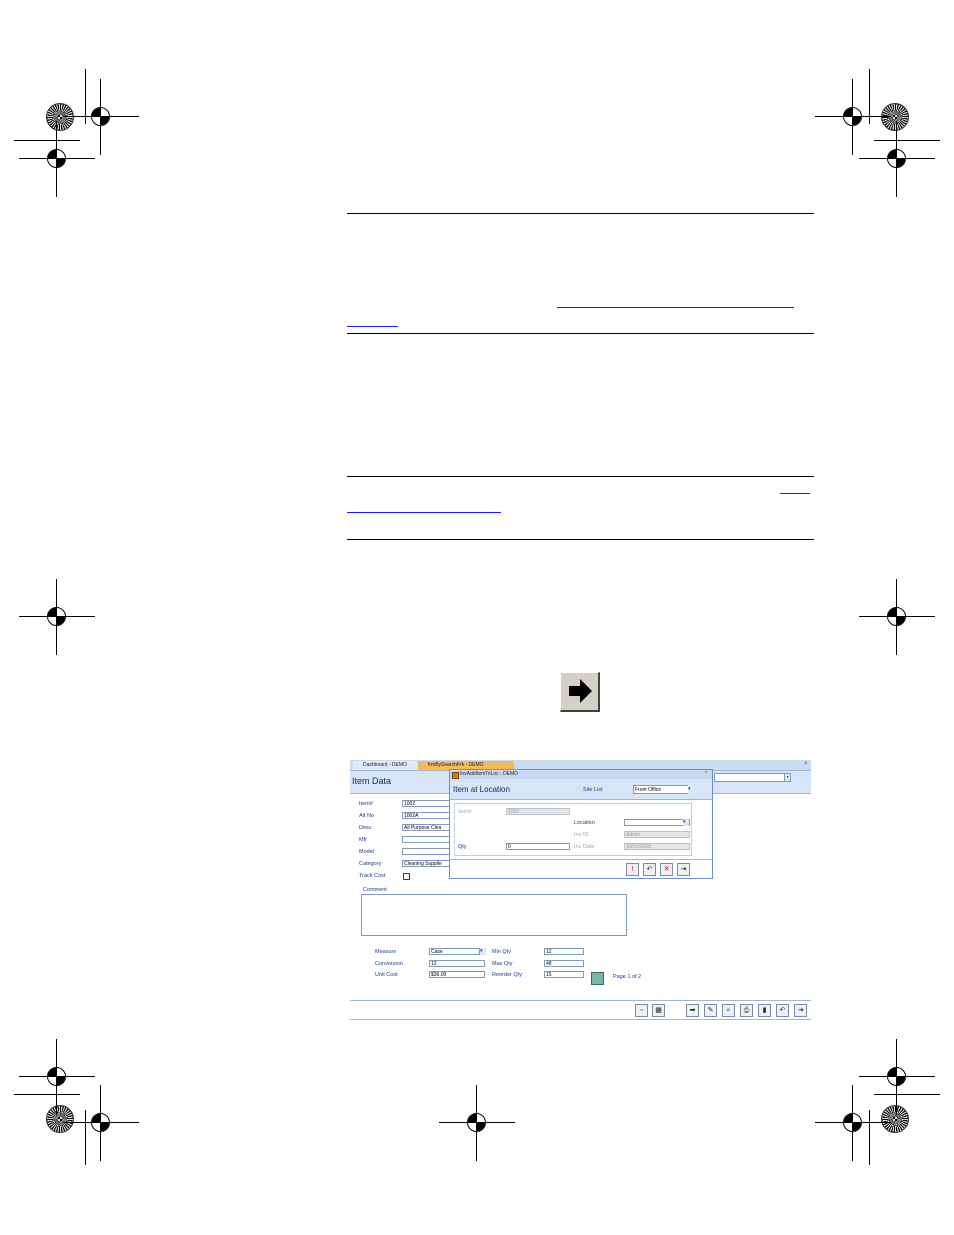  What do you see at coordinates (365, 828) in the screenshot?
I see `desc-label: Desc` at bounding box center [365, 828].